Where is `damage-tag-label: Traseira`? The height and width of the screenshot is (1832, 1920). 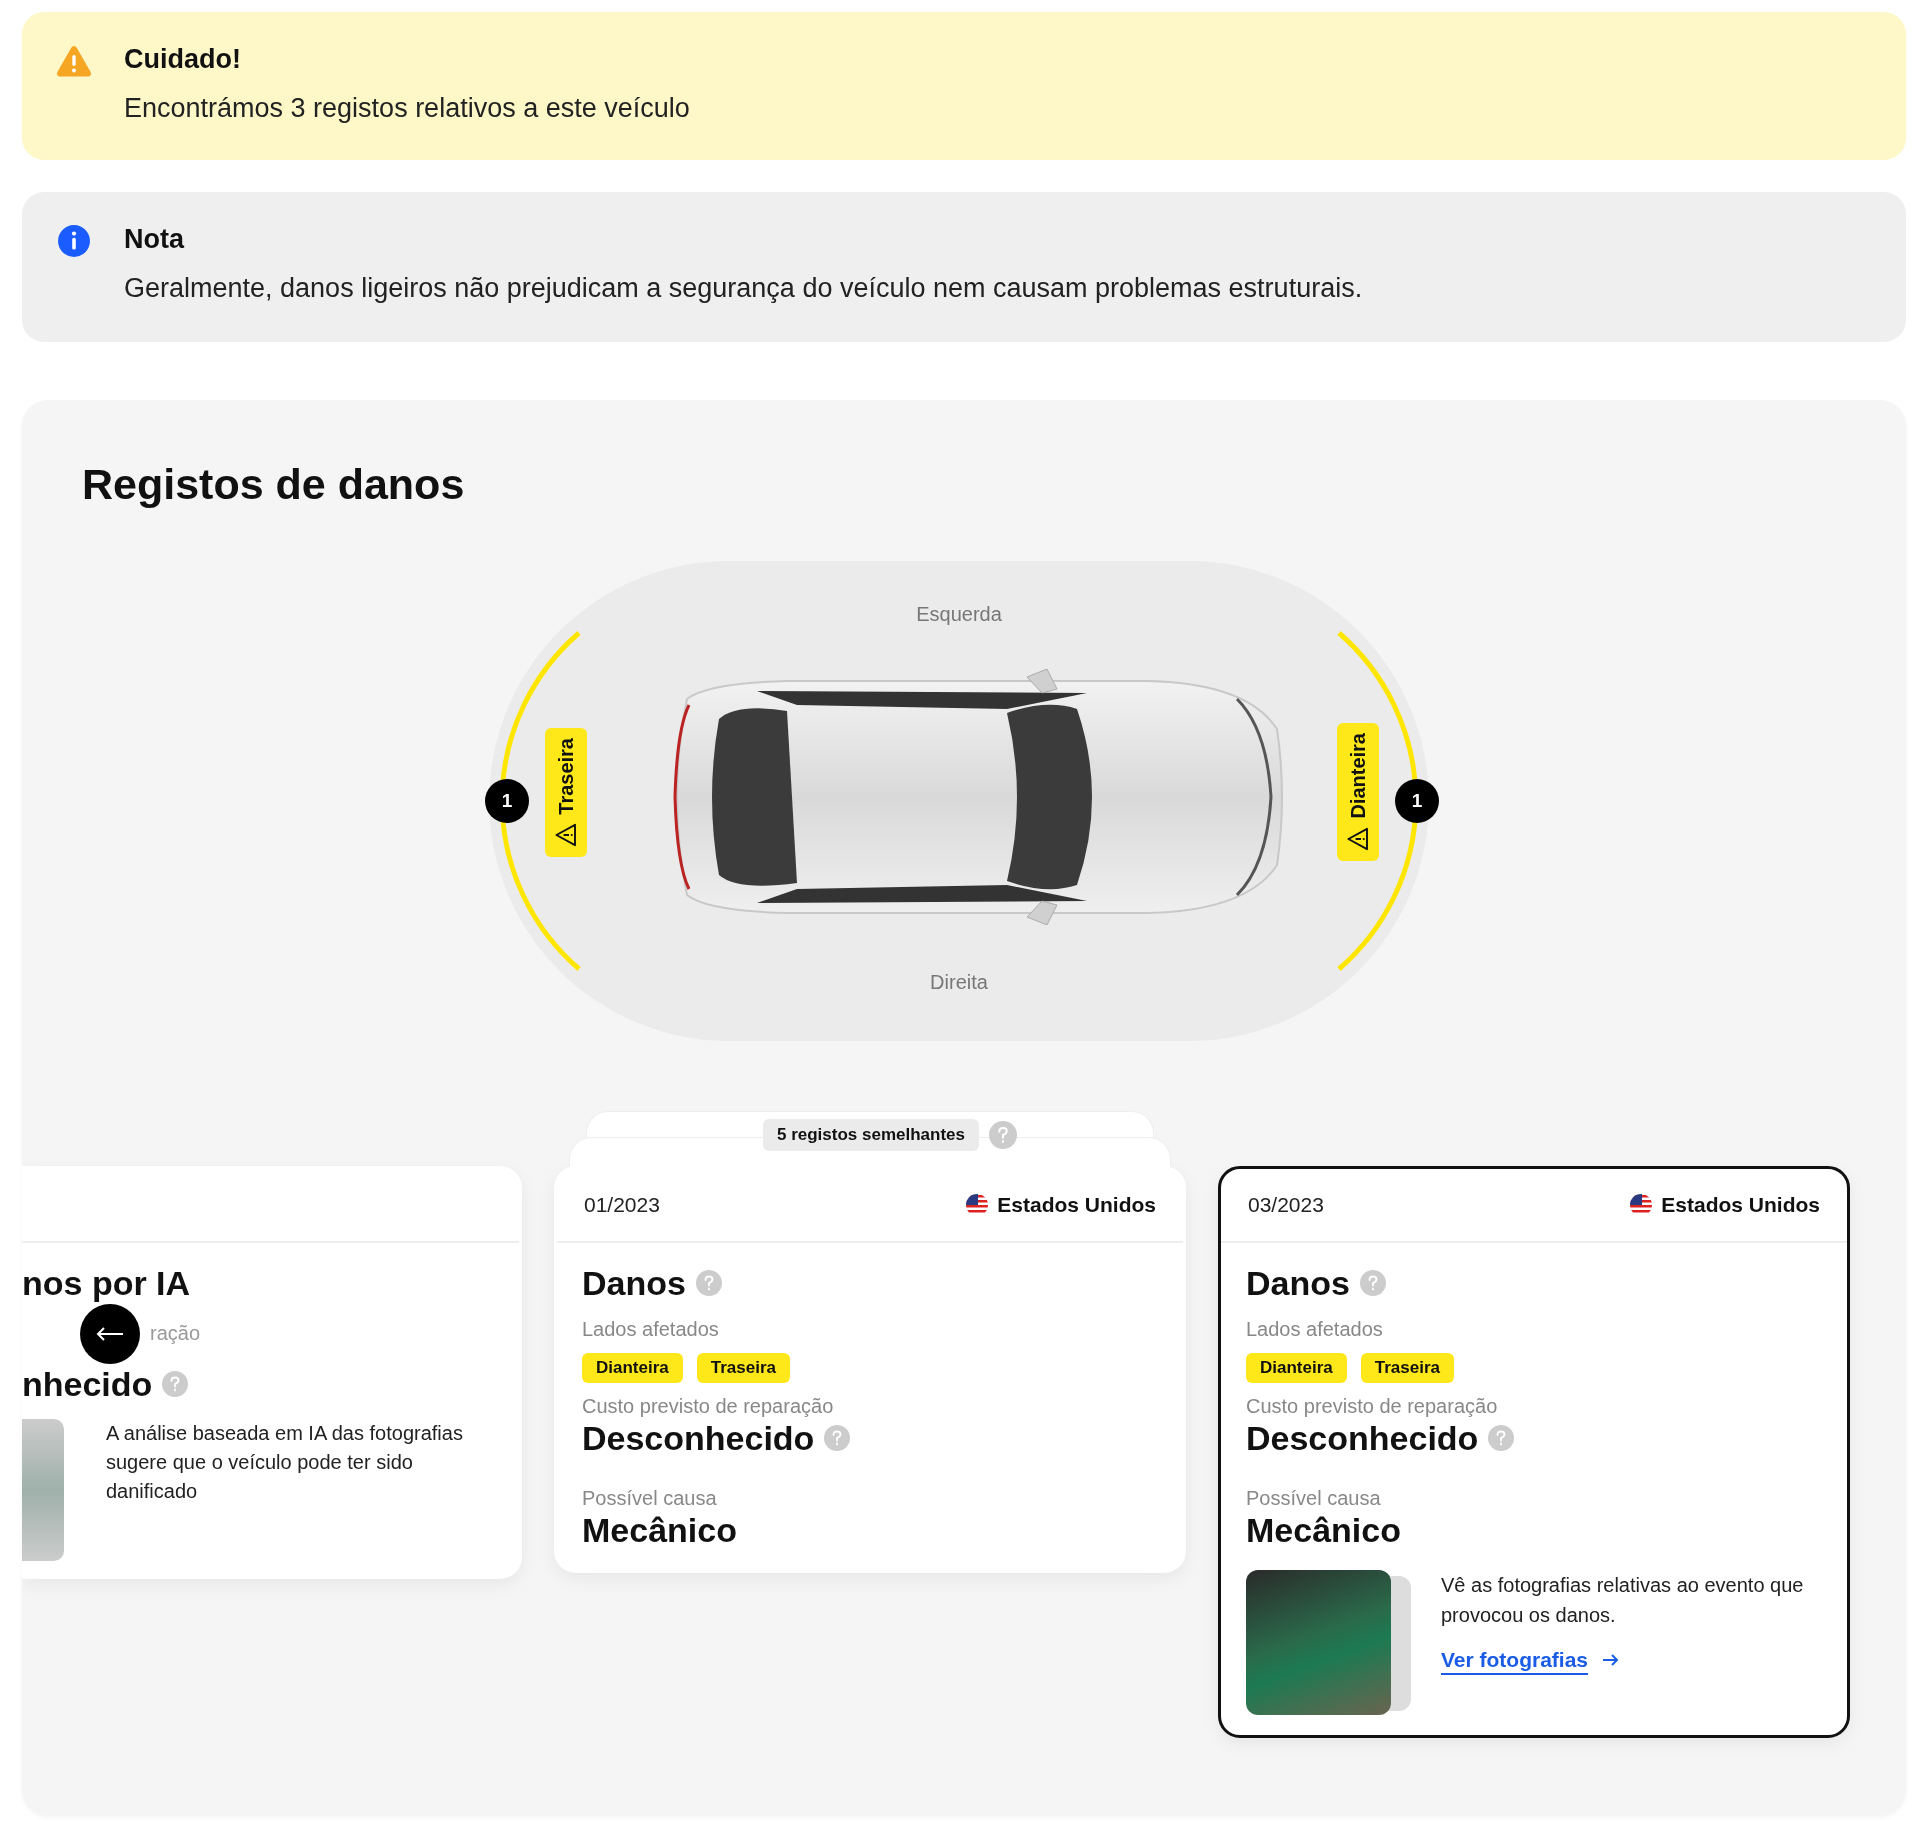 damage-tag-label: Traseira is located at coordinates (566, 776).